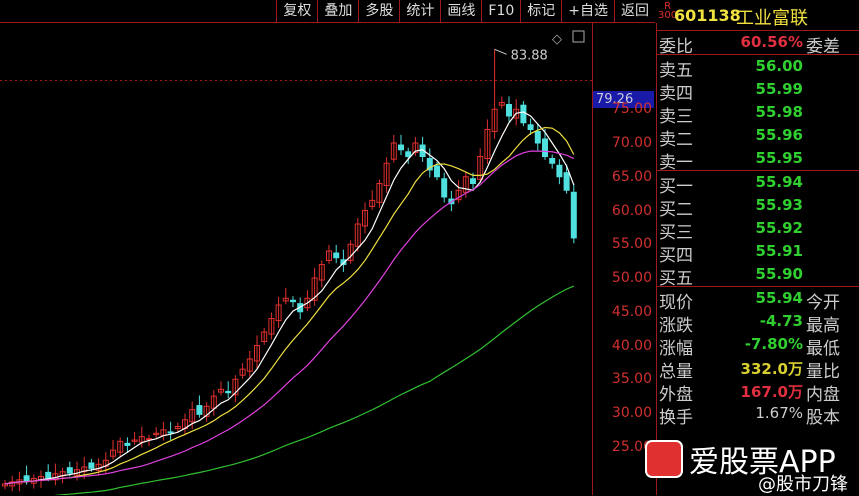 This screenshot has height=496, width=859. Describe the element at coordinates (731, 277) in the screenshot. I see `buy-row: 买五 55.90` at that location.